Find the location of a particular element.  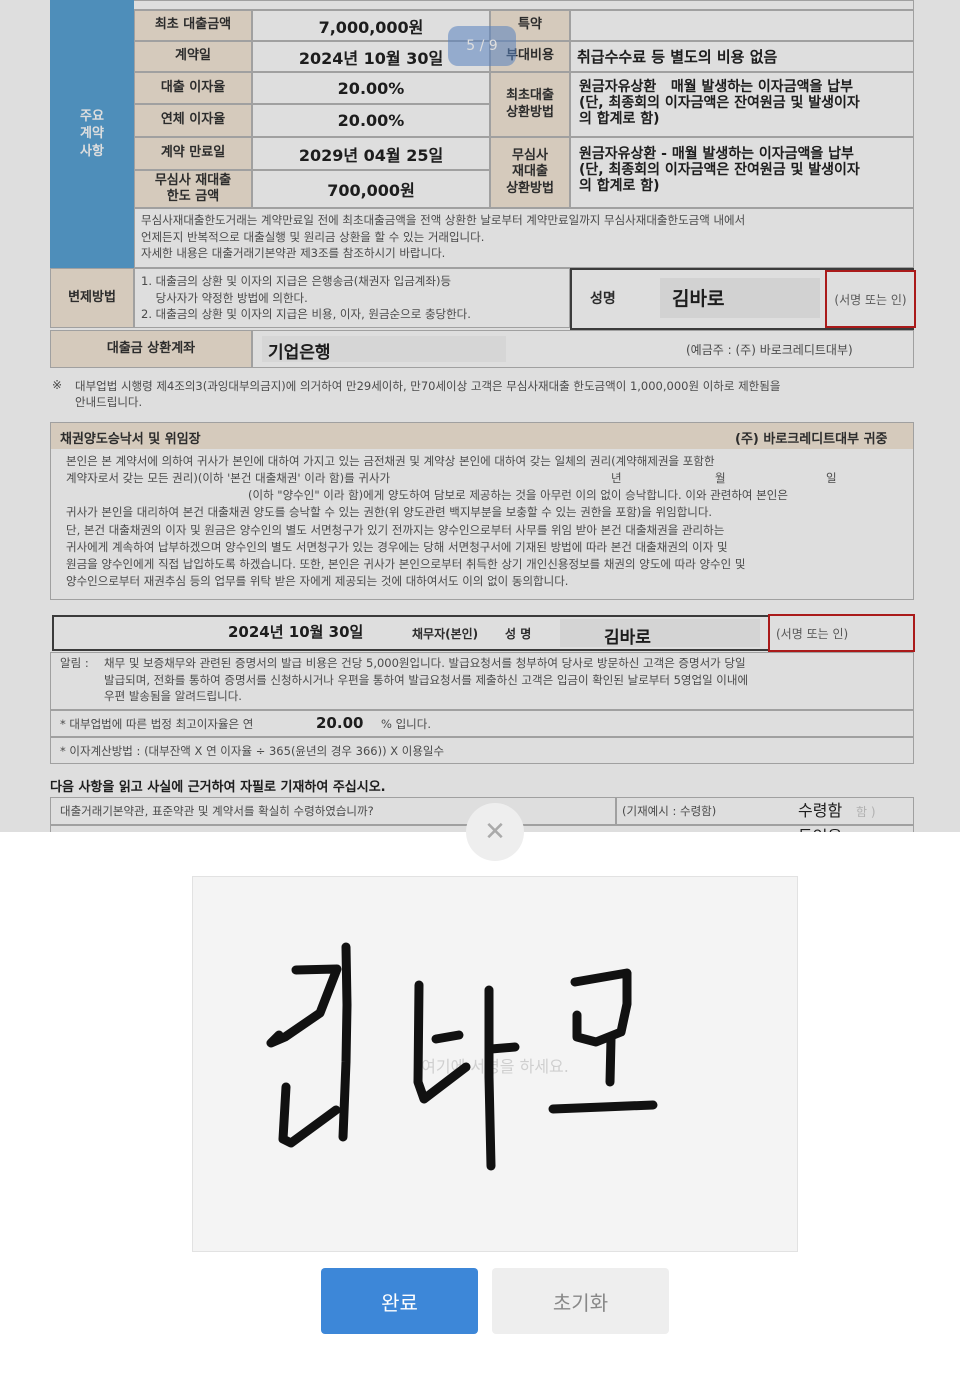

assignment-day: 일 is located at coordinates (831, 478).